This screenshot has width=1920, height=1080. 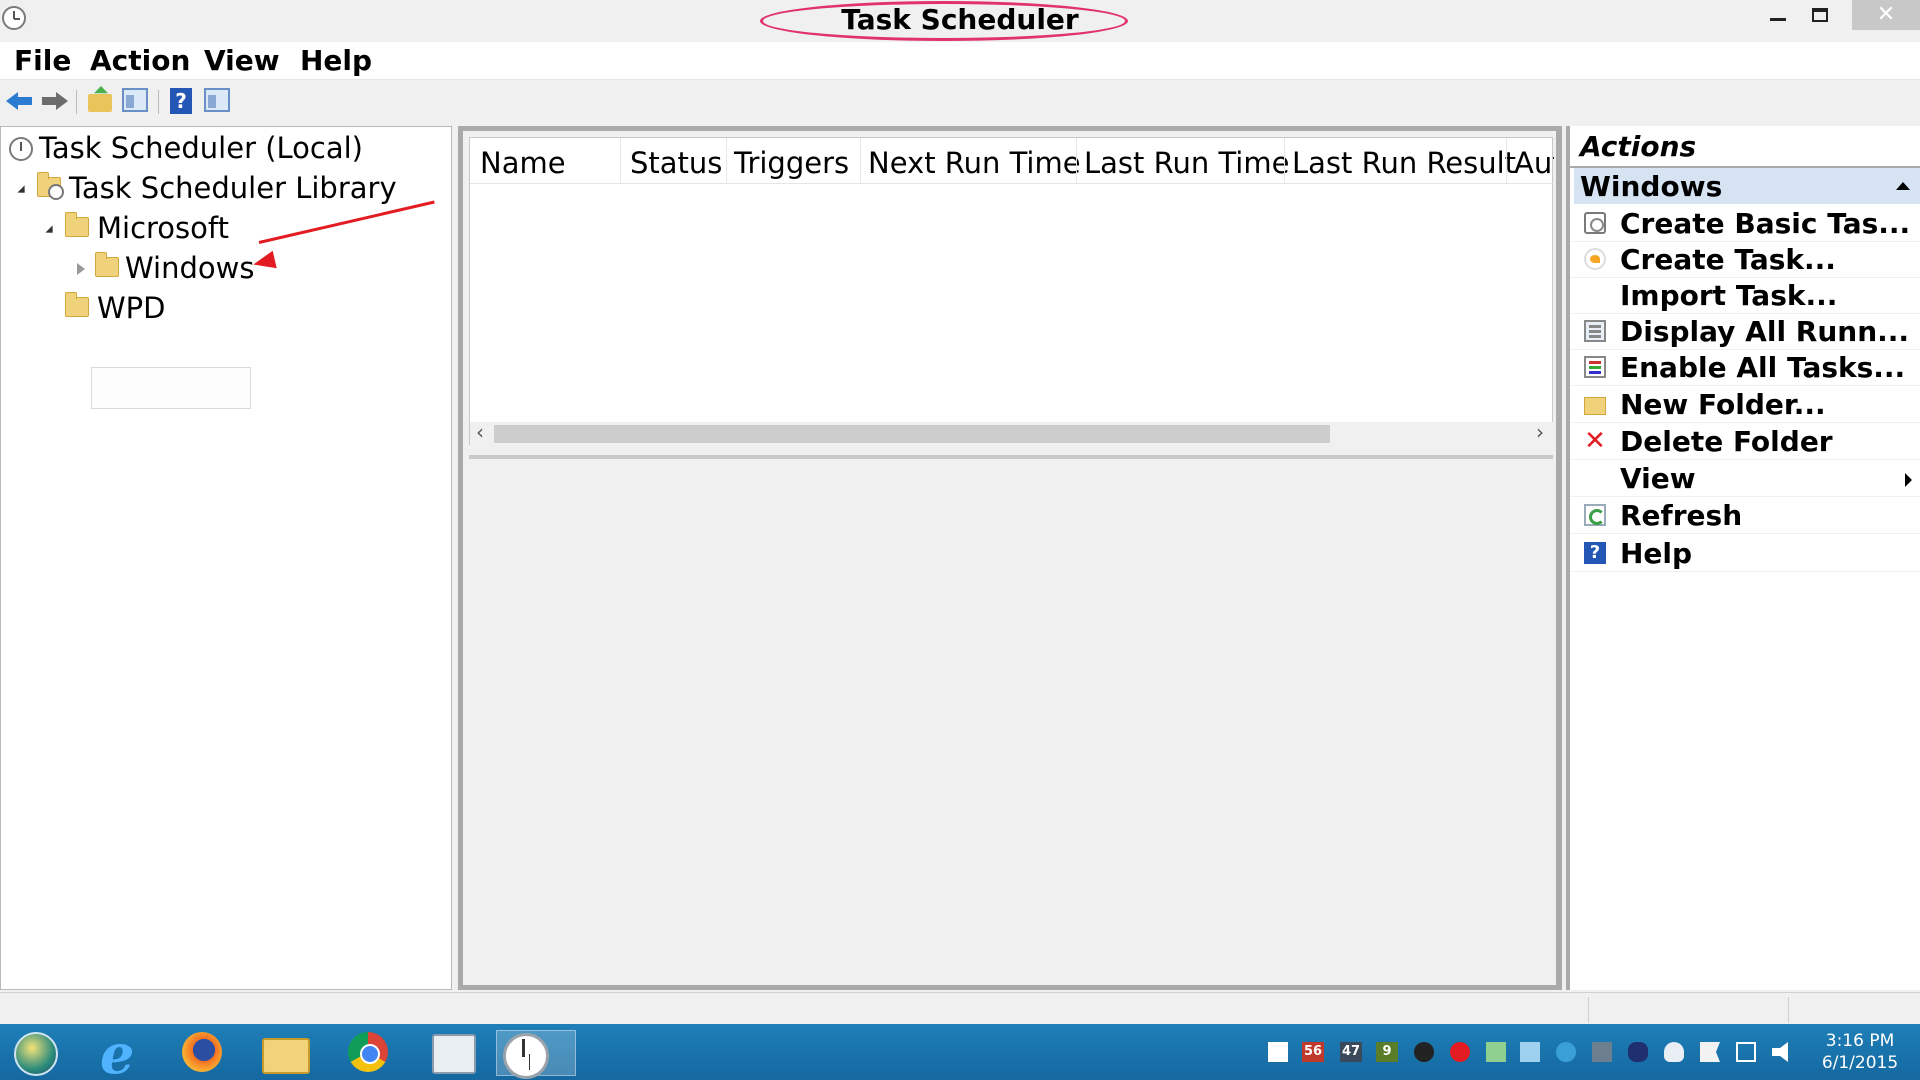 I want to click on scroll-right-arrow-icon: ›, so click(x=1540, y=432).